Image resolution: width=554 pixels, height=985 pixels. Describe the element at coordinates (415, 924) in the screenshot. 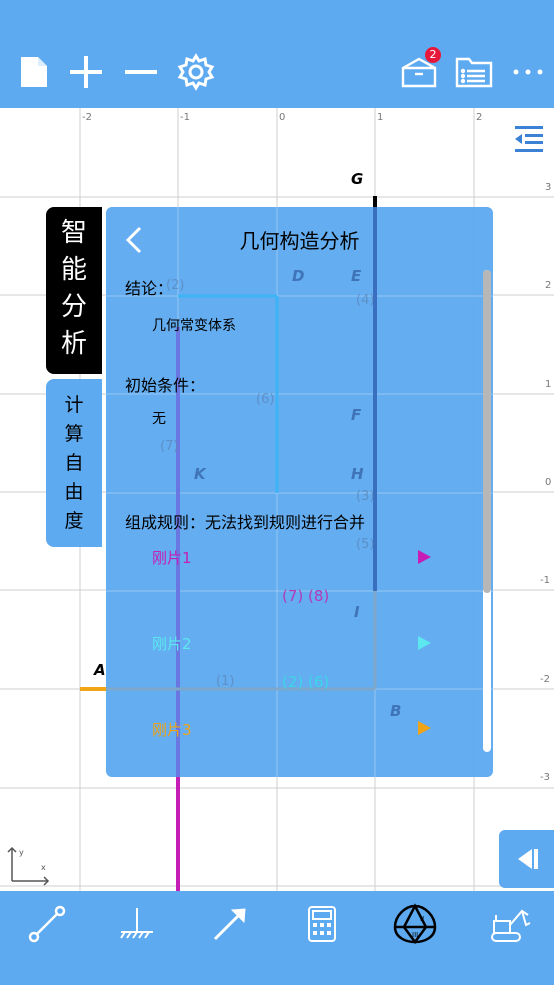

I see `geometric-analysis-icon: II III` at that location.